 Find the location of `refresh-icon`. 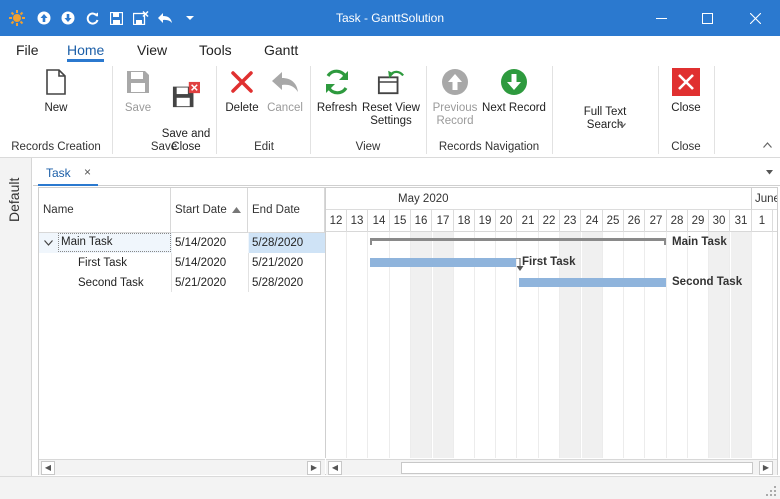

refresh-icon is located at coordinates (337, 82).